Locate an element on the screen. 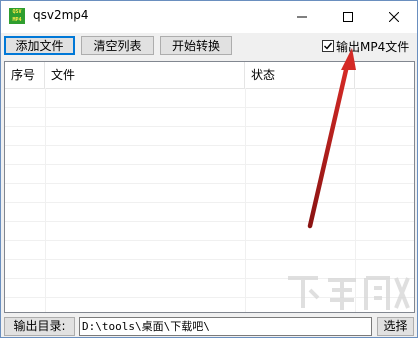 The image size is (418, 338). toolbar: 添加文件 清空列表 开始转换 输出MP4文件 is located at coordinates (209, 46).